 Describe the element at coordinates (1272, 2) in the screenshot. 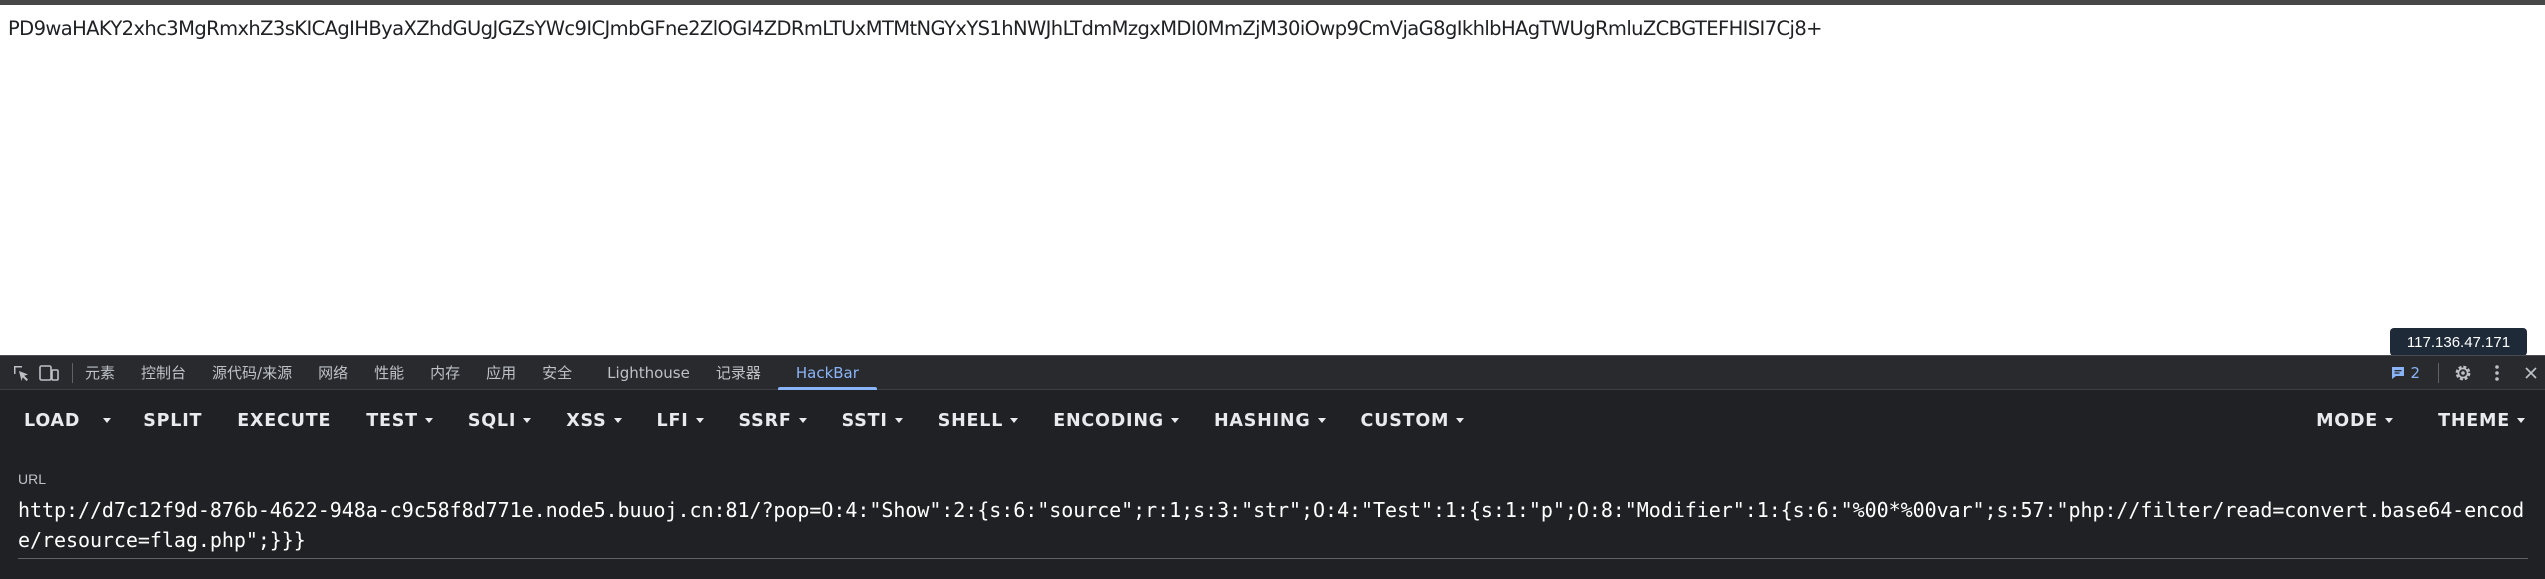

I see `window-top-border` at that location.